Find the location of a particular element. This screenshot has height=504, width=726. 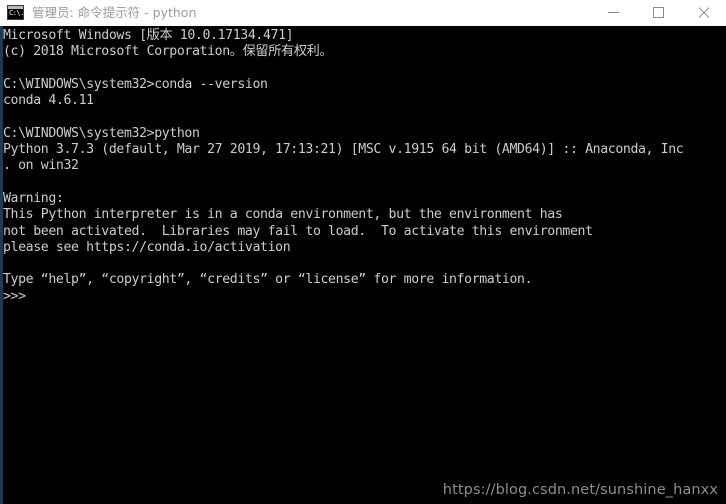

close-icon is located at coordinates (704, 13).